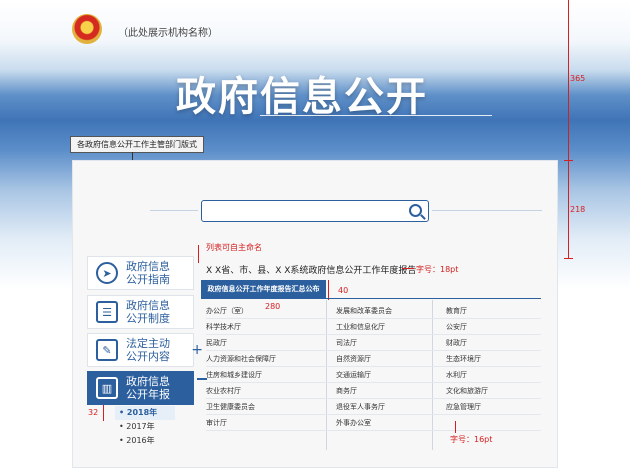 Image resolution: width=630 pixels, height=468 pixels. Describe the element at coordinates (311, 271) in the screenshot. I see `report-title: X X省、市、县、X X系统政府信息公开工作年度报告` at that location.